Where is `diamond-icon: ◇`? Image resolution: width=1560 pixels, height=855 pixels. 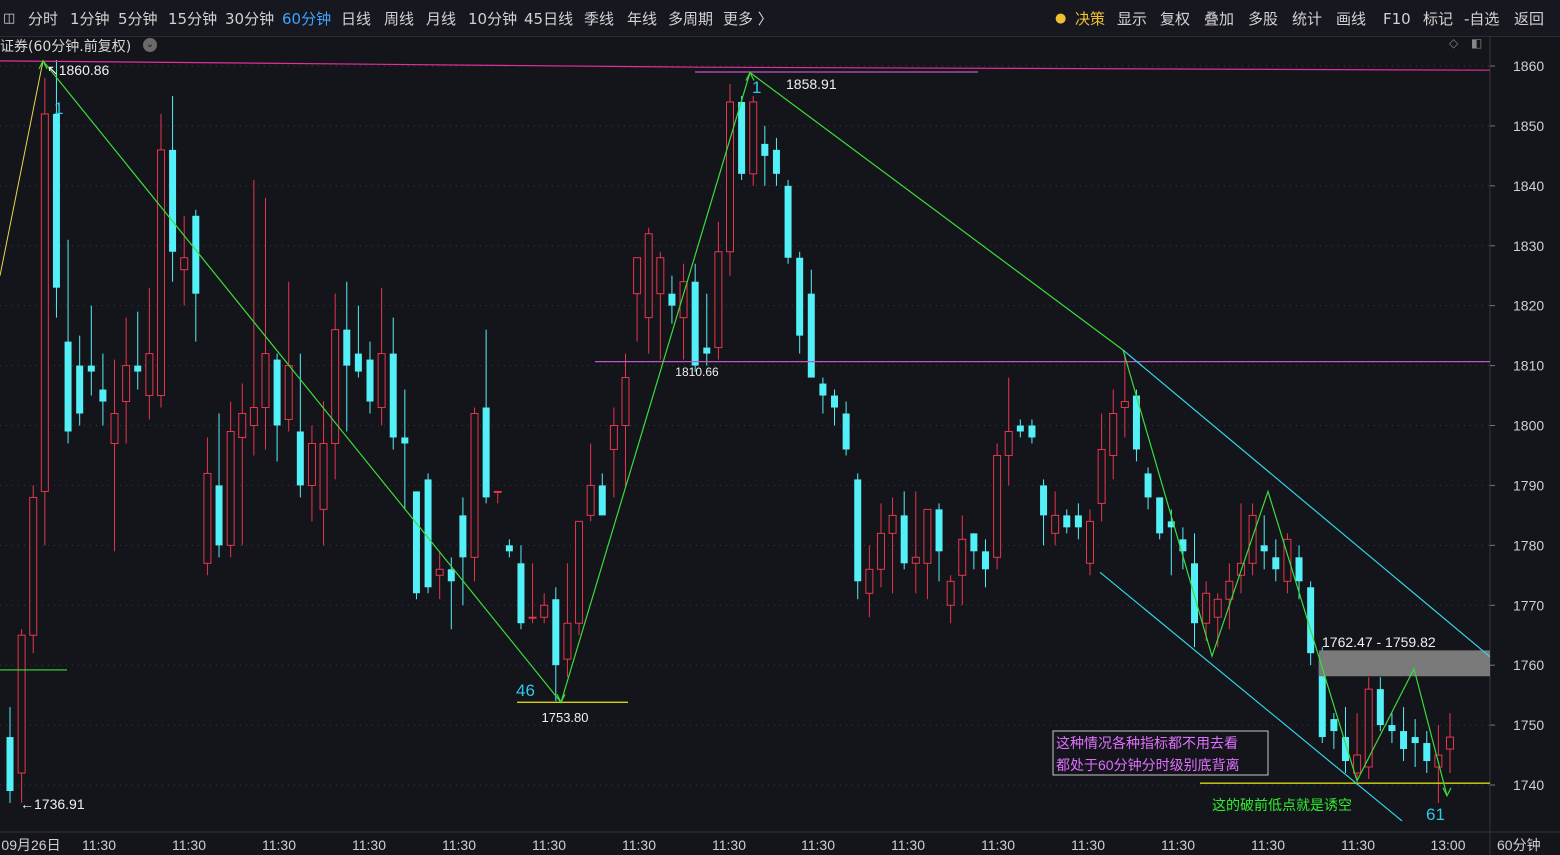
diamond-icon: ◇ is located at coordinates (1453, 43).